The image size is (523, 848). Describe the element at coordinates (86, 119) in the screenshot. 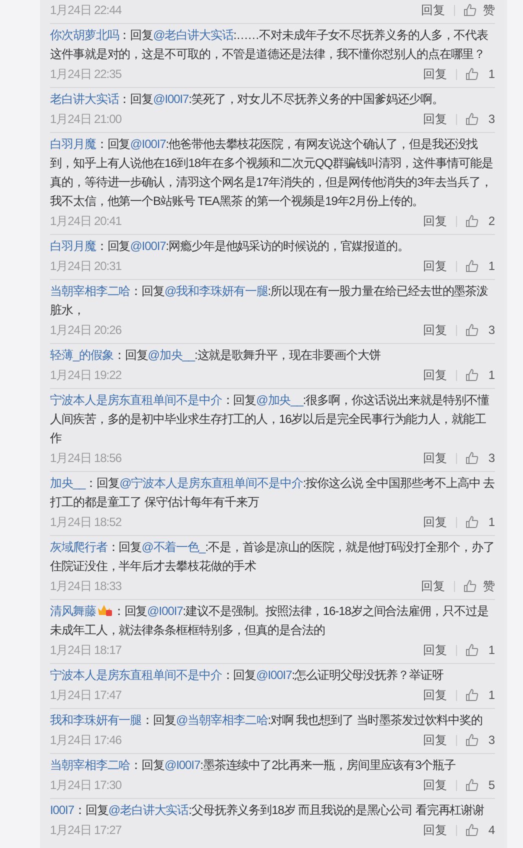

I see `comment-time: 1月24日 21:00` at that location.